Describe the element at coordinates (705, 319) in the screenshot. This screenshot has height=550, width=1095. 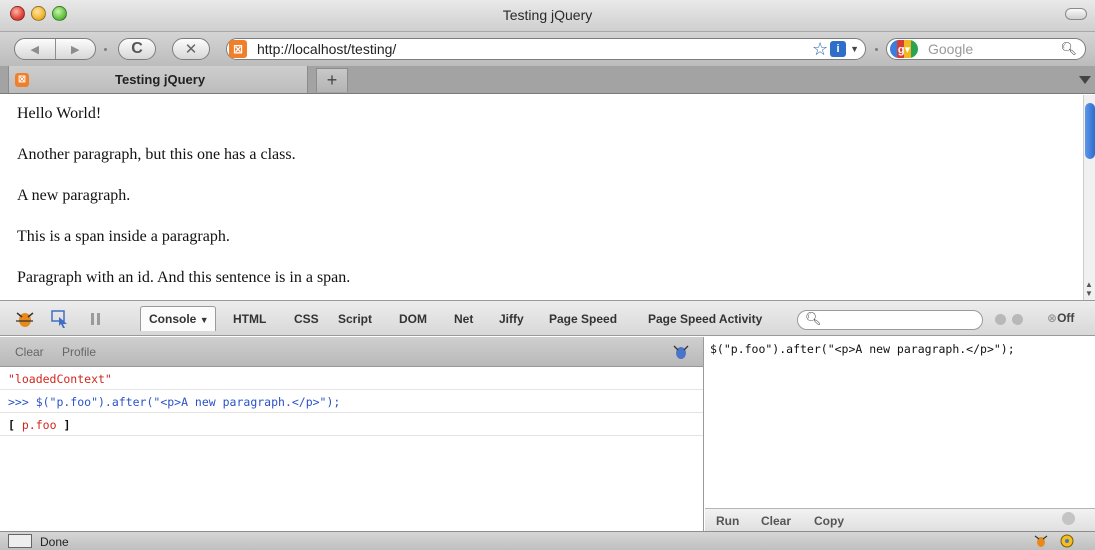
I see `tab-page-speed-activity: Page Speed Activity` at that location.